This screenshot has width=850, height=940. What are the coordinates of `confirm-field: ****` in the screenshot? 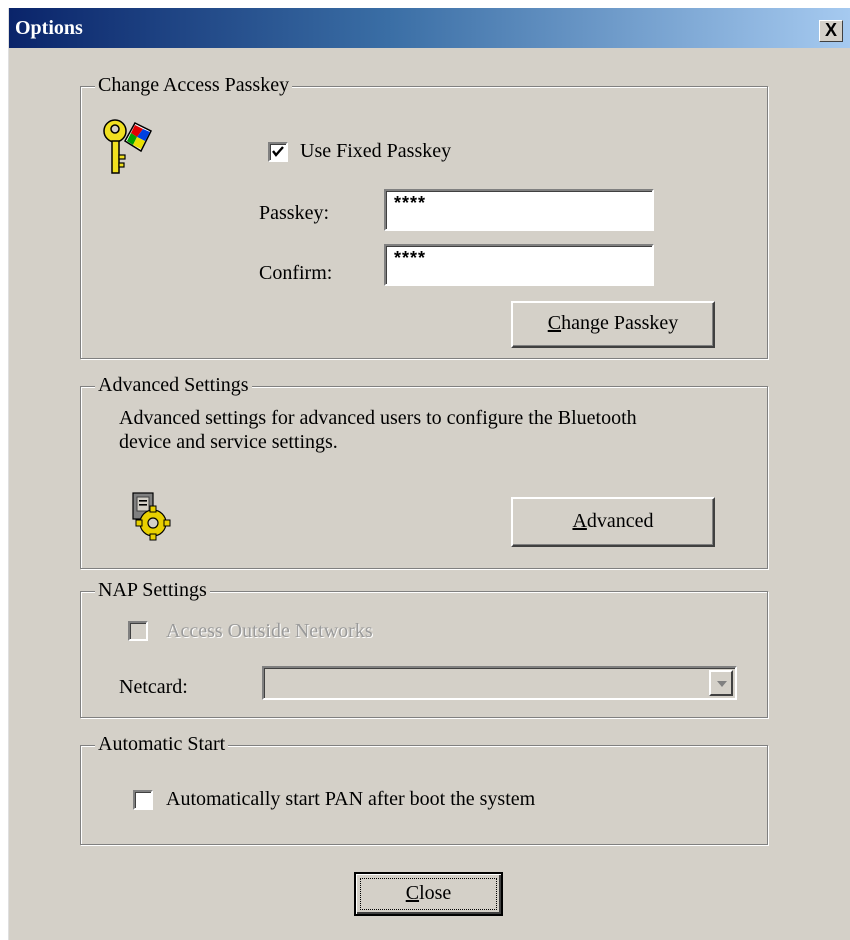 It's located at (519, 265).